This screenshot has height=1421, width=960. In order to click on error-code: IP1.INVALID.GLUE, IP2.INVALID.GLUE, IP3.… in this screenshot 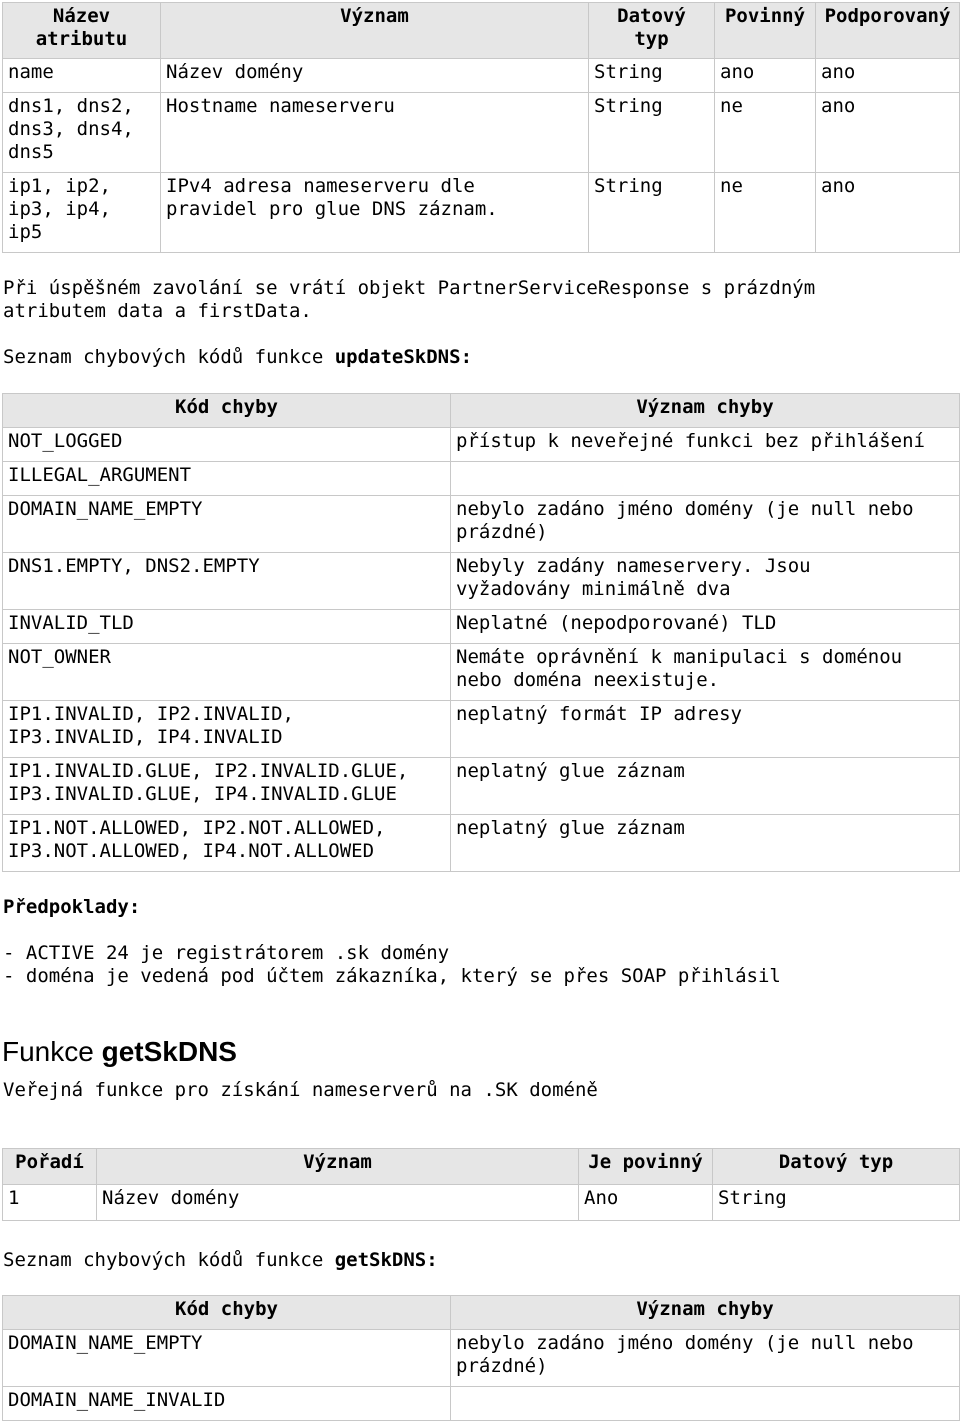, I will do `click(226, 786)`.